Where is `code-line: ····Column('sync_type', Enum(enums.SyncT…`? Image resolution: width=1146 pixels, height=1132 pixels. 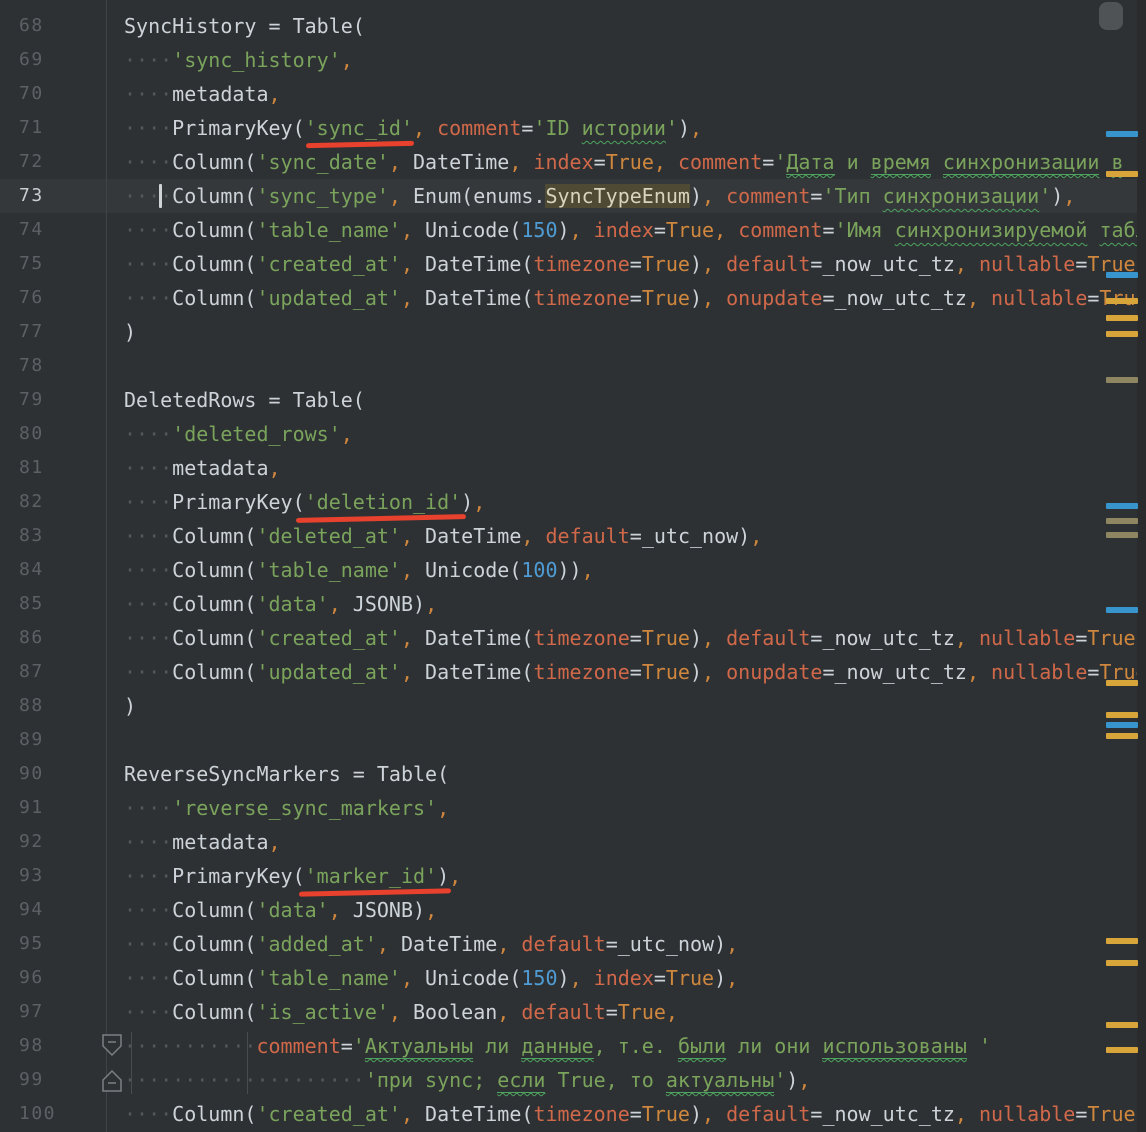 code-line: ····Column('sync_type', Enum(enums.SyncT… is located at coordinates (599, 196).